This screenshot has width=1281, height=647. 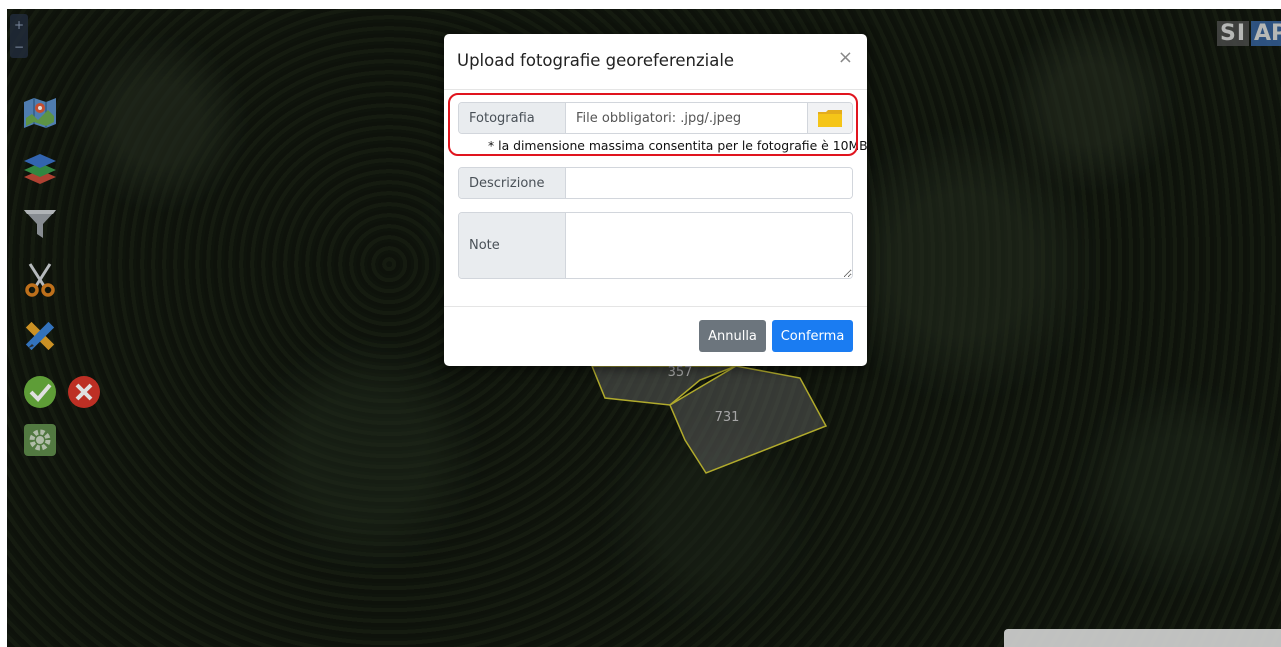 I want to click on notes-textarea, so click(x=709, y=245).